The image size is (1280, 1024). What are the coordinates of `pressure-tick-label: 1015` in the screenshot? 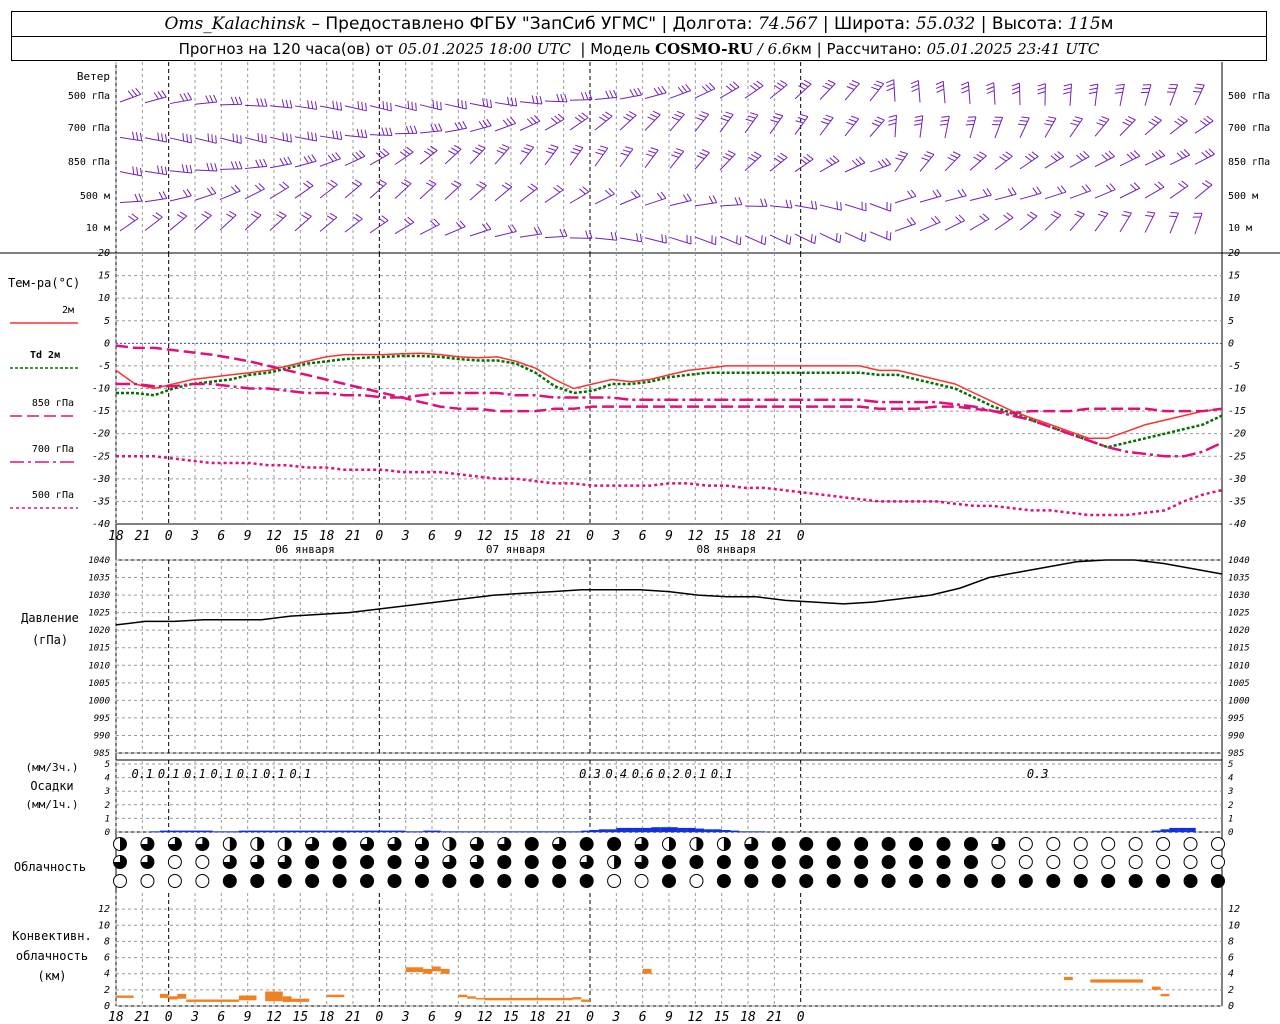 It's located at (99, 649).